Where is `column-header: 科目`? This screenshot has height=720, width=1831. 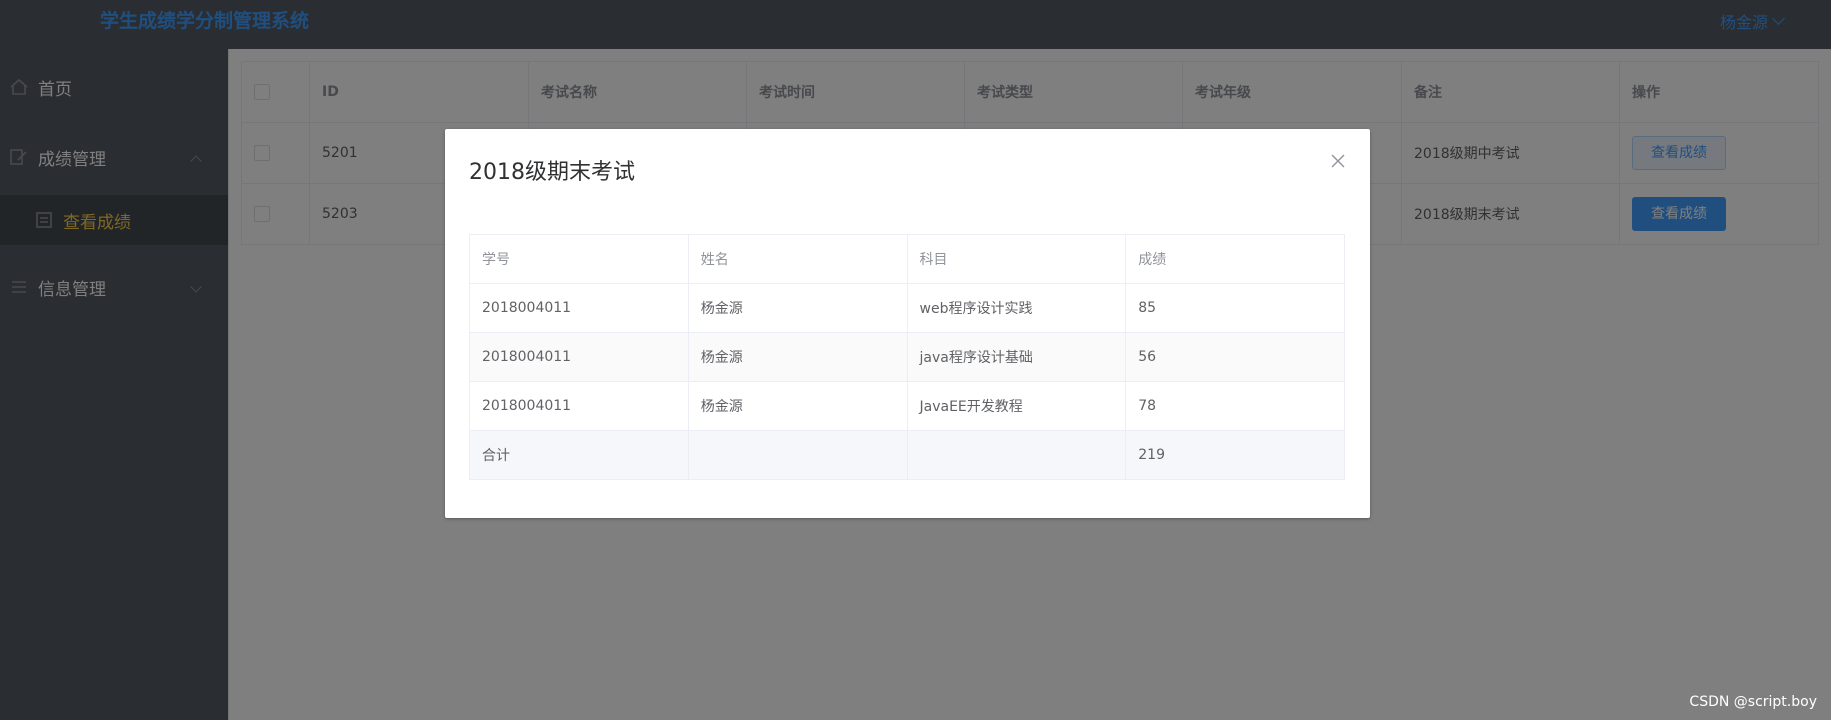
column-header: 科目 is located at coordinates (1016, 259).